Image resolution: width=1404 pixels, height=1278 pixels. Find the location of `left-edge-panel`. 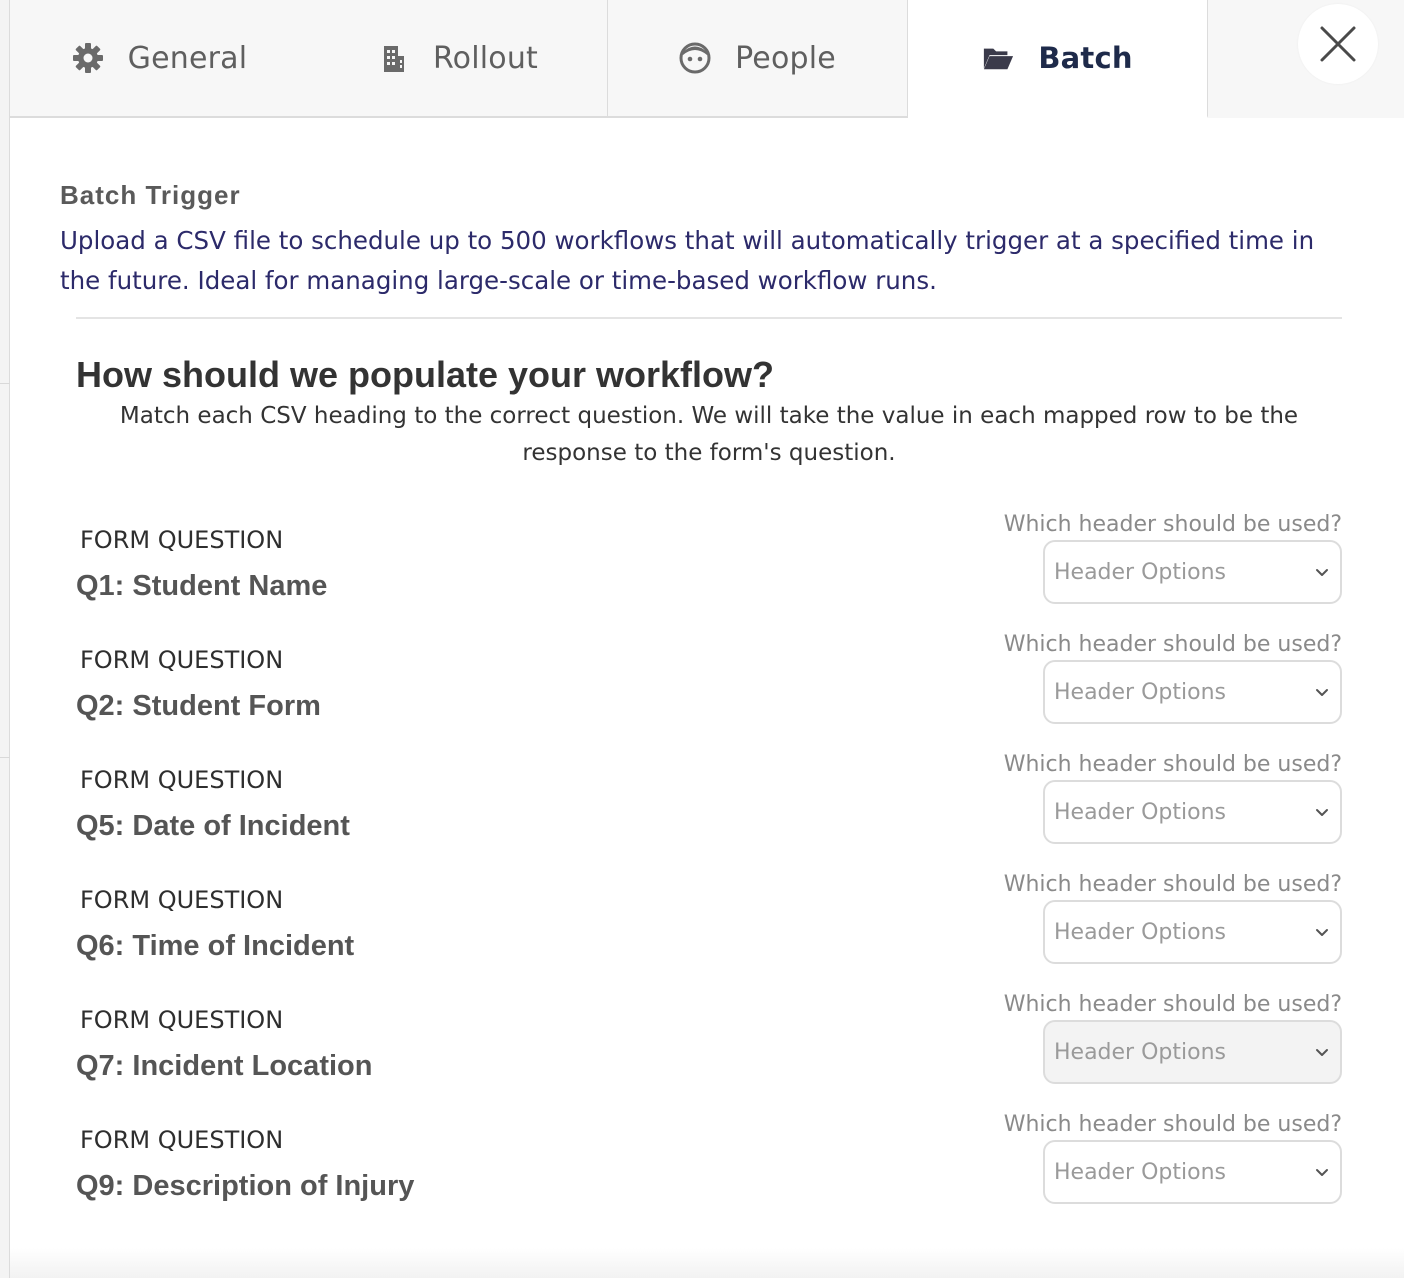

left-edge-panel is located at coordinates (5, 639).